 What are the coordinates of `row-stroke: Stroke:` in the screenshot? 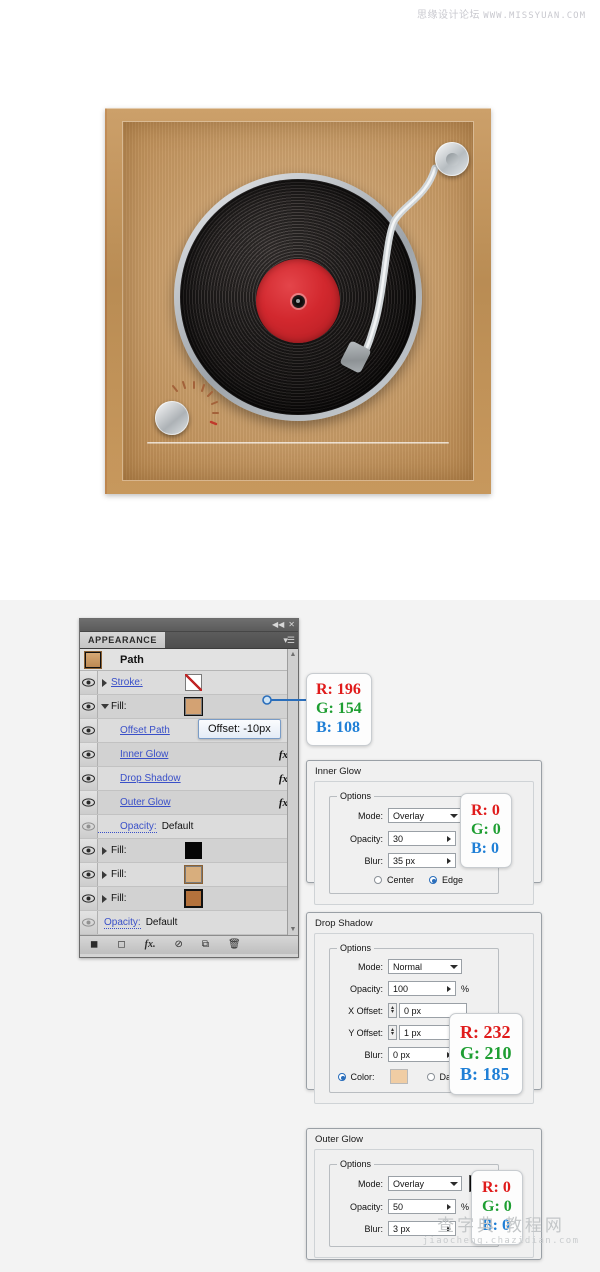 It's located at (189, 683).